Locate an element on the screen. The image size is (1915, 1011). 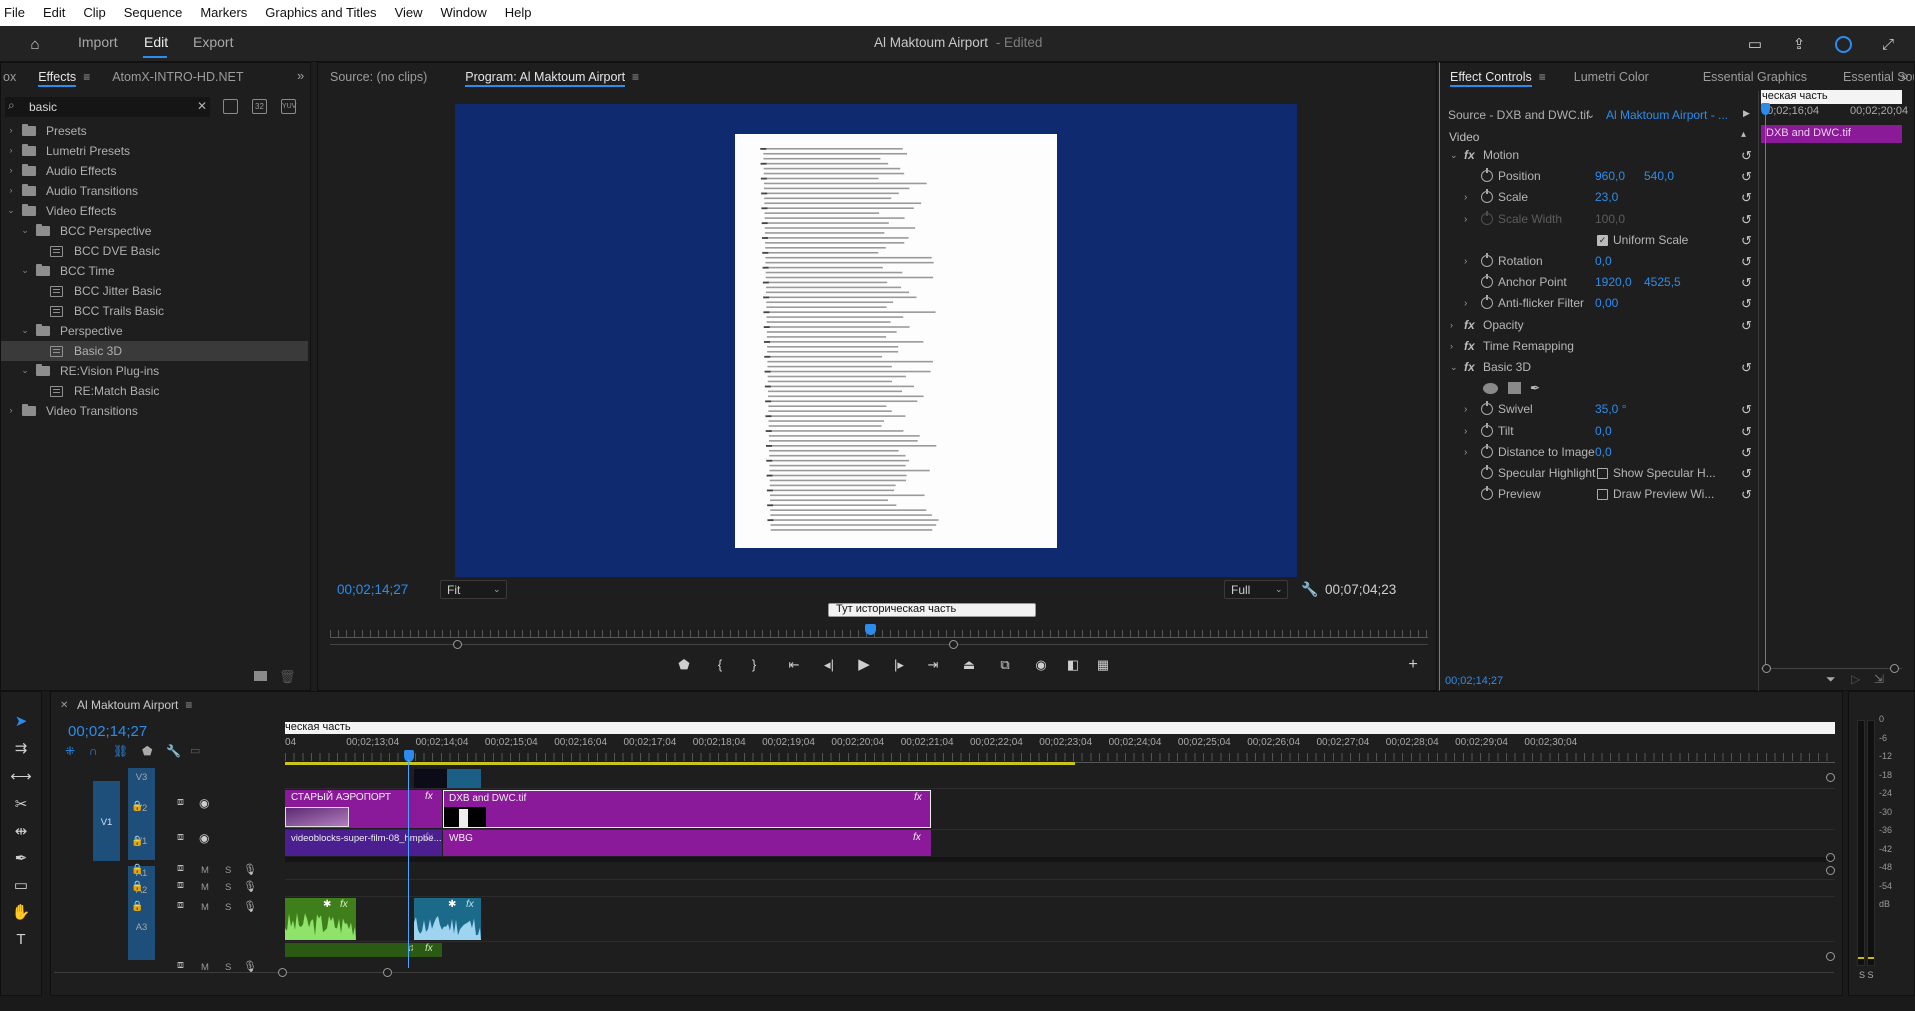
ec-row: › fx Time Remapping is located at coordinates (1599, 346).